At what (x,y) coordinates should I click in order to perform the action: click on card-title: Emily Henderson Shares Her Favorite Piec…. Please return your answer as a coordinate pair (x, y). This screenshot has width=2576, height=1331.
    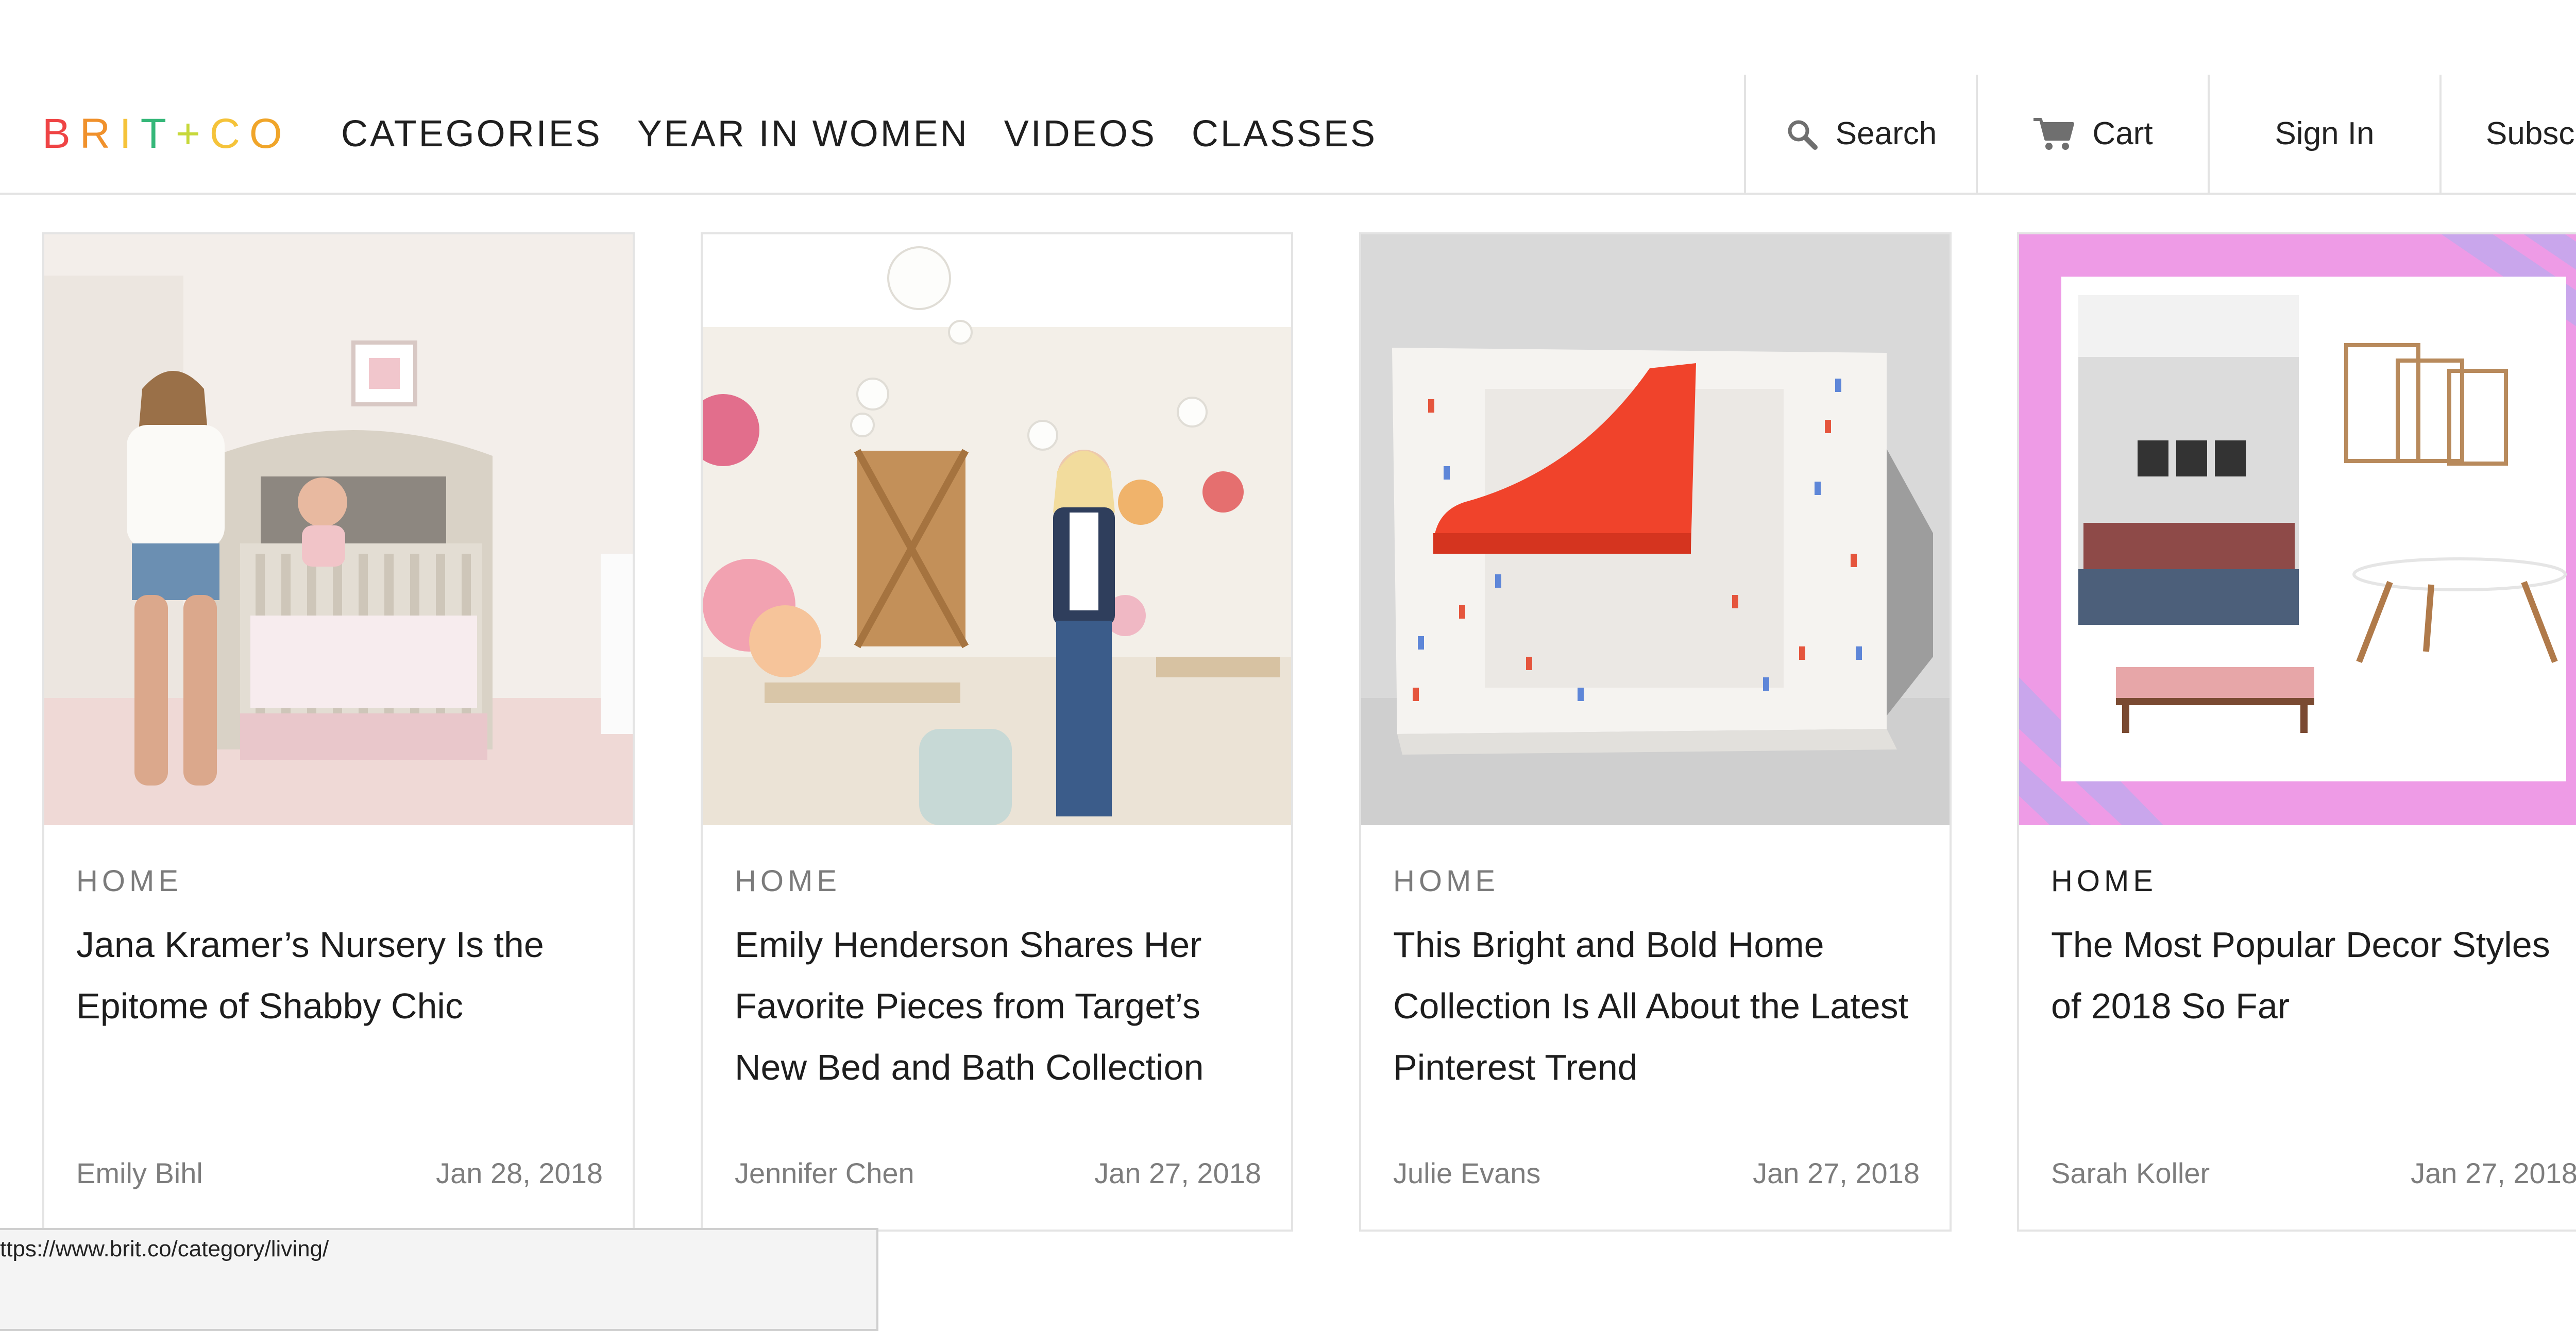
    Looking at the image, I should click on (1000, 1006).